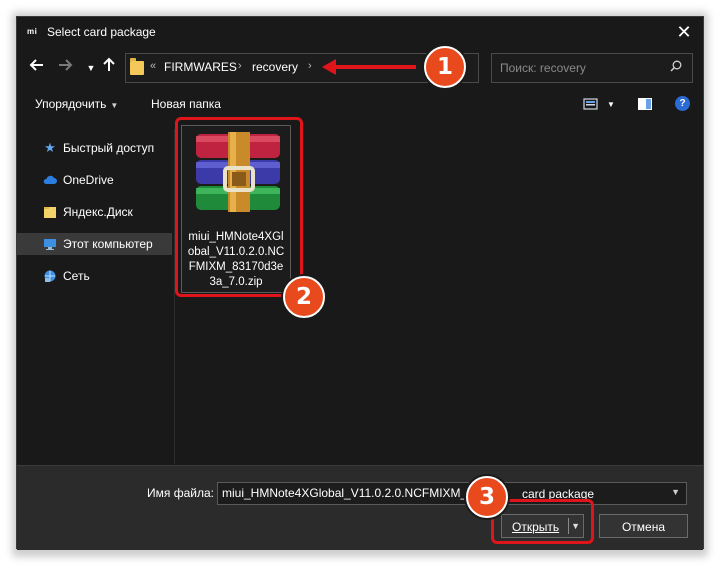 Image resolution: width=721 pixels, height=565 pixels. Describe the element at coordinates (94, 276) in the screenshot. I see `sidebar-item-network: Сеть` at that location.